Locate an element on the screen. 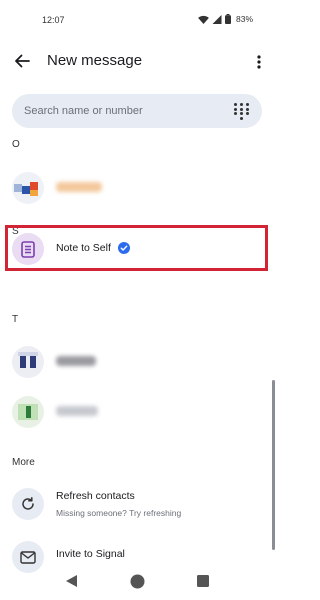  contact-row-o is located at coordinates (138, 188).